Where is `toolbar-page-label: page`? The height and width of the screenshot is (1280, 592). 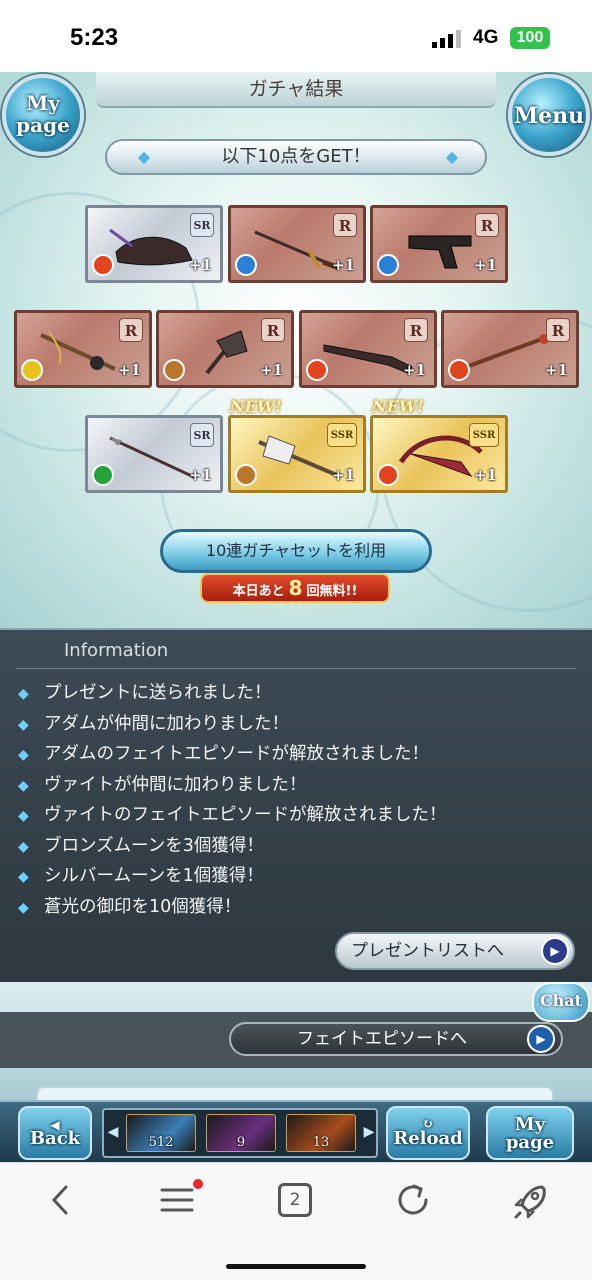 toolbar-page-label: page is located at coordinates (530, 1142).